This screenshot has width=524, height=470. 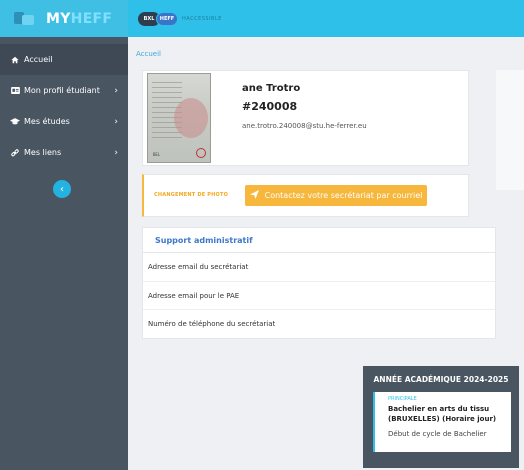 What do you see at coordinates (157, 154) in the screenshot?
I see `photo-code: BEL` at bounding box center [157, 154].